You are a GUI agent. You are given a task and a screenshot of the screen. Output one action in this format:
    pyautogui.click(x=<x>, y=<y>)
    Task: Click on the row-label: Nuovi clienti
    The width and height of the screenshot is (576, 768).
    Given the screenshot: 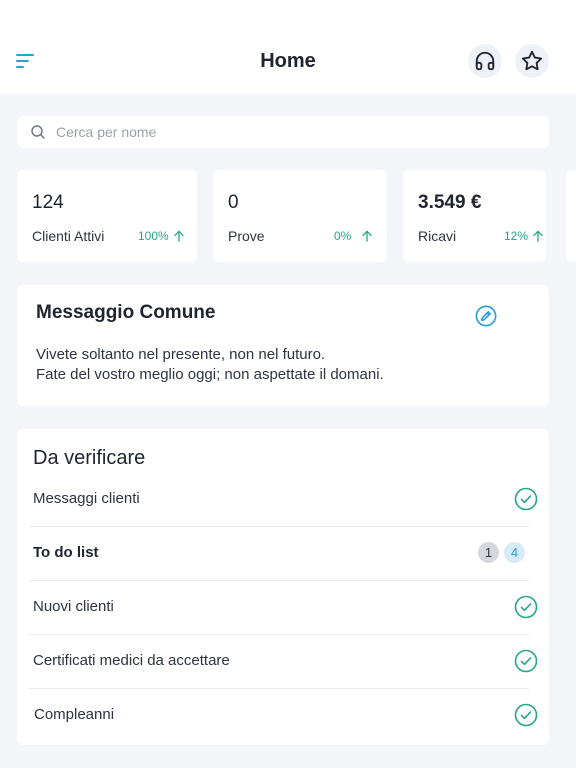 What is the action you would take?
    pyautogui.click(x=73, y=606)
    